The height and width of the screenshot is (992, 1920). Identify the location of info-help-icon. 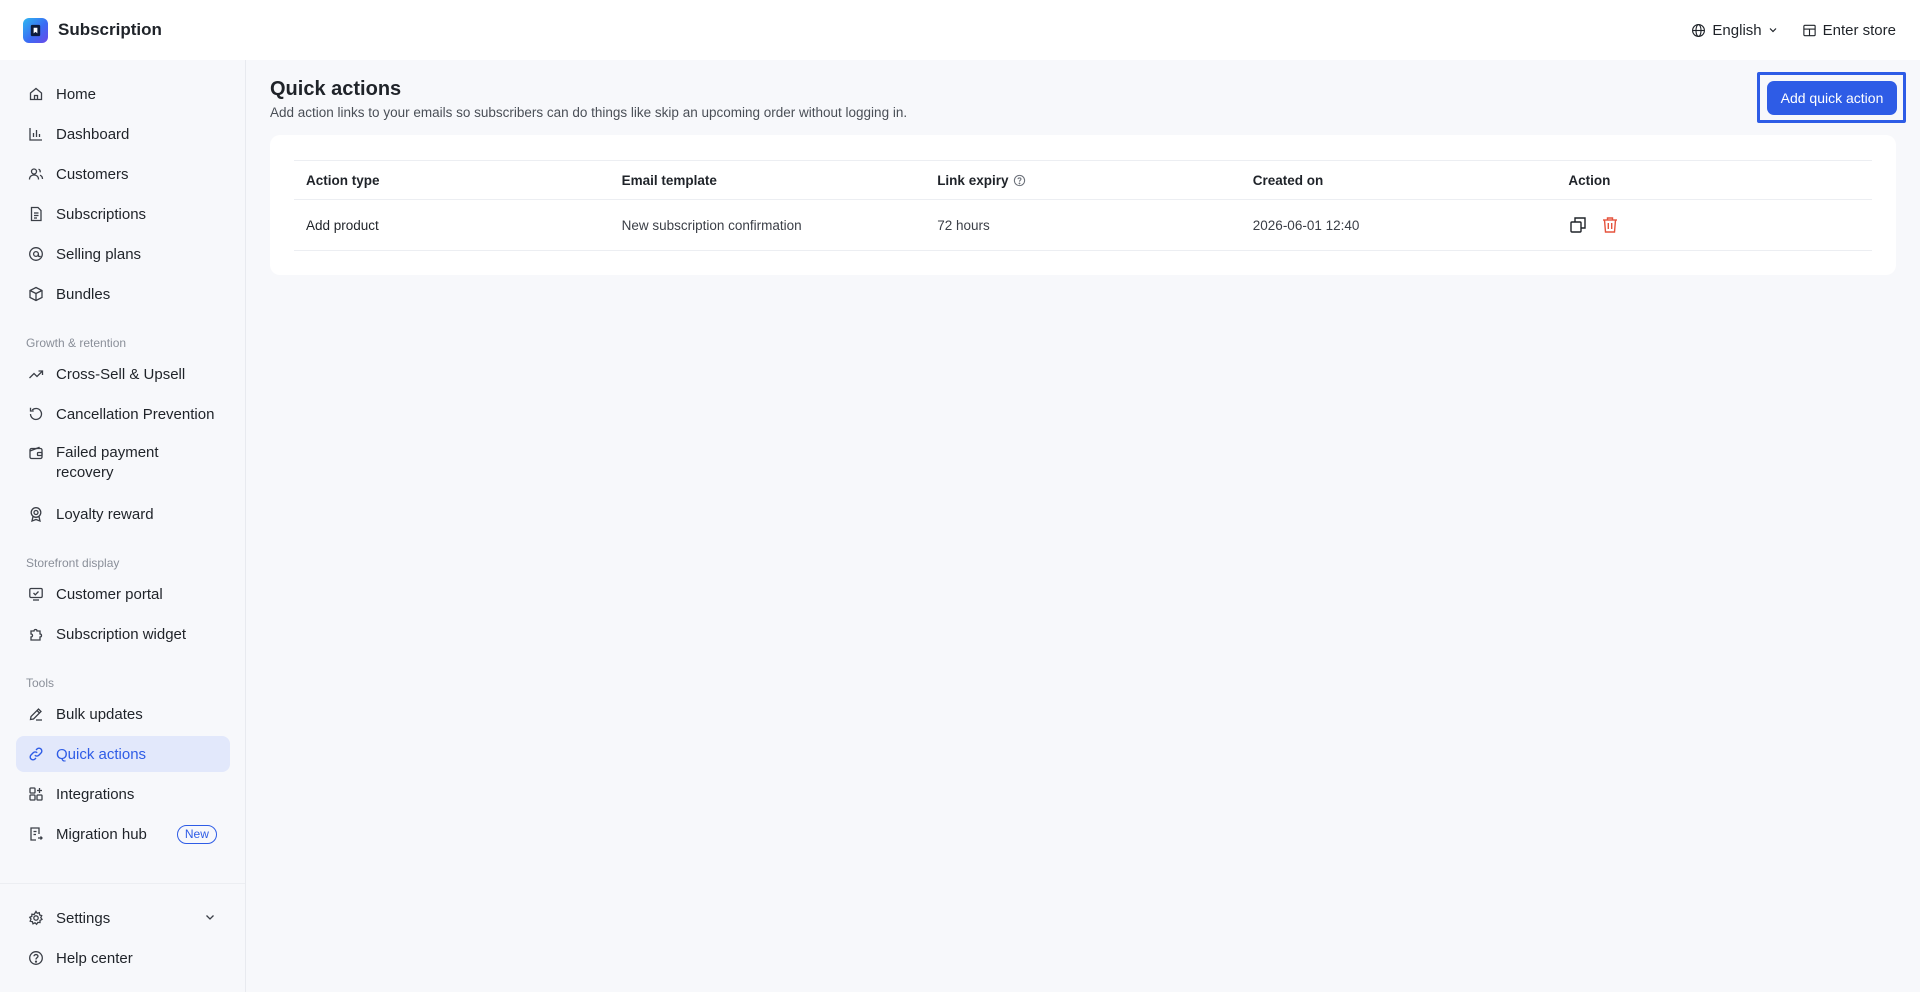
(1019, 180).